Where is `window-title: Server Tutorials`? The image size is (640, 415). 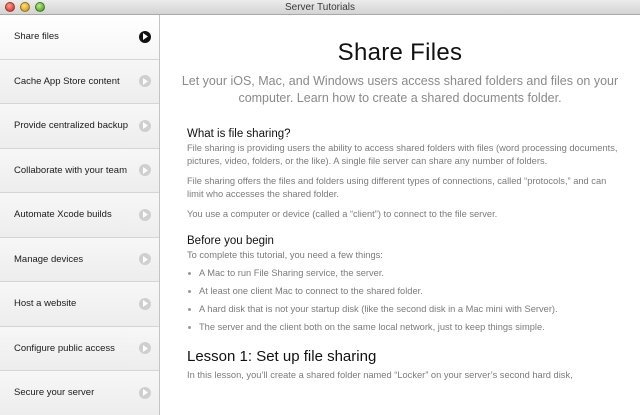 window-title: Server Tutorials is located at coordinates (320, 7).